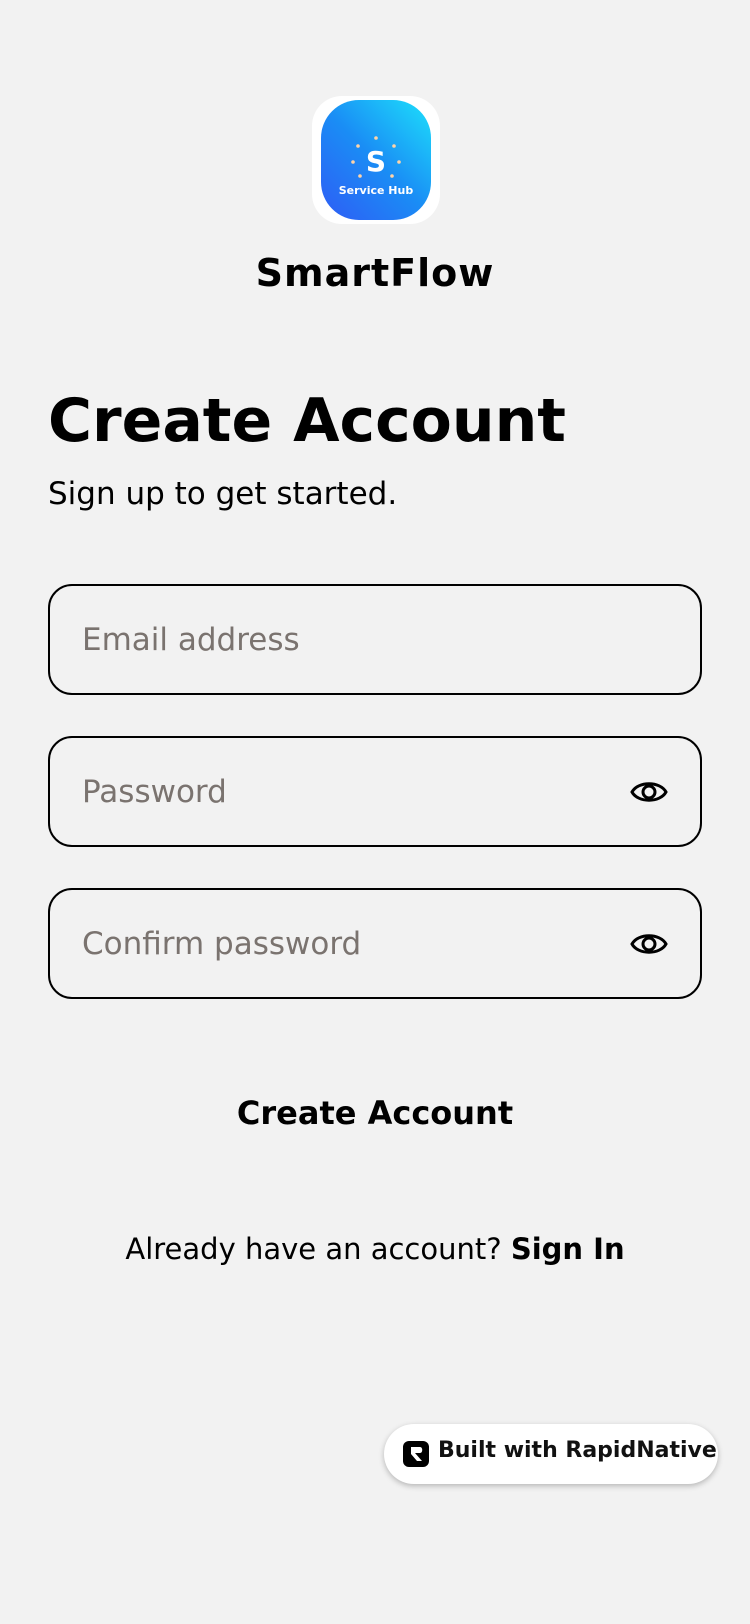  Describe the element at coordinates (307, 421) in the screenshot. I see `page-title: Create Account` at that location.